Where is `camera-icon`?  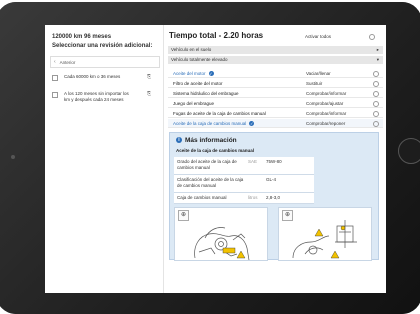 camera-icon is located at coordinates (13, 157).